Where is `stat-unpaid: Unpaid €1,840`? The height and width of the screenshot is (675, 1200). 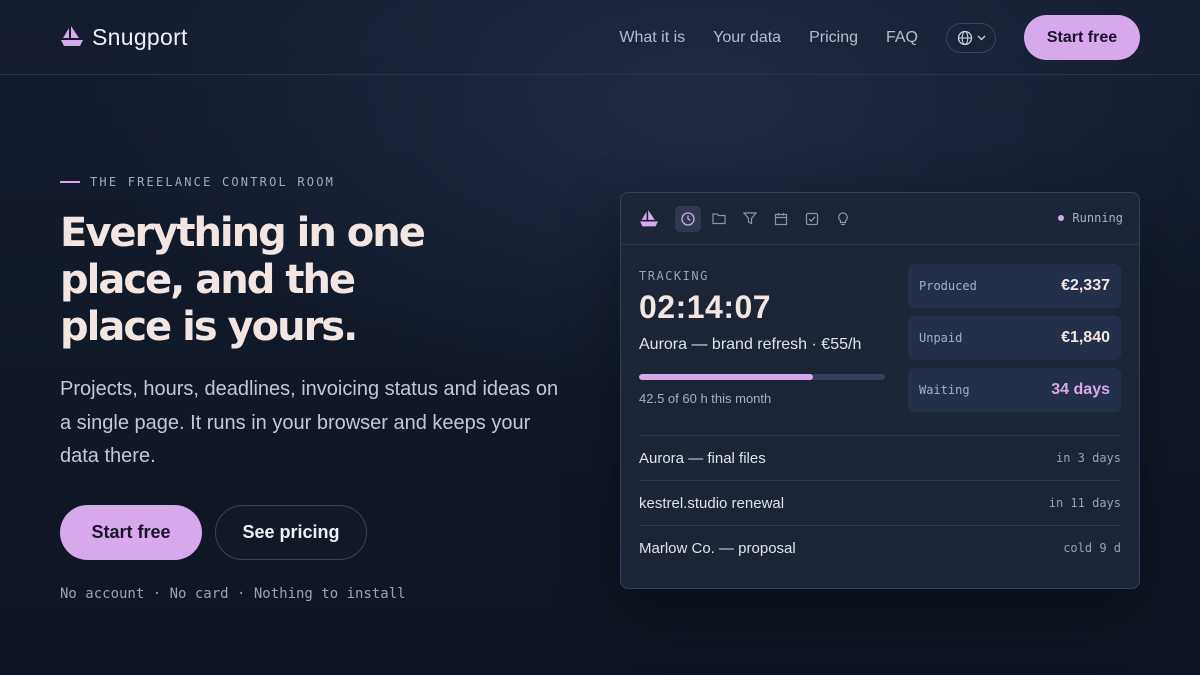
stat-unpaid: Unpaid €1,840 is located at coordinates (1014, 338).